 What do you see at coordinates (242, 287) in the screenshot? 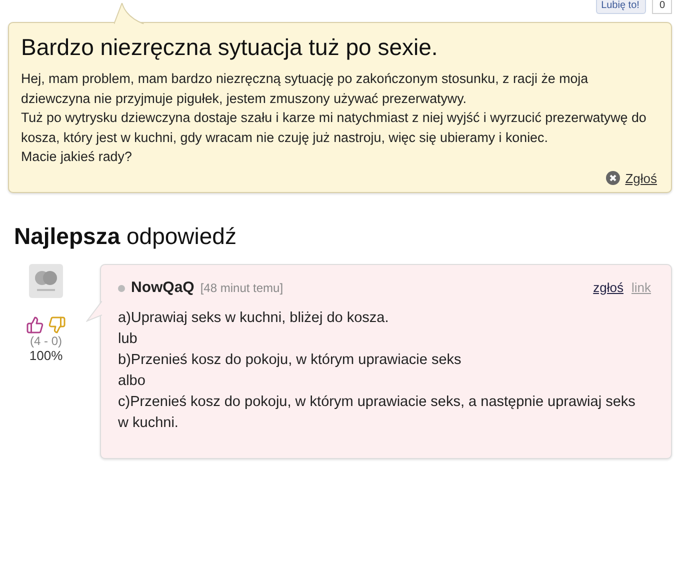
I see `post-time: [48 minut temu]` at bounding box center [242, 287].